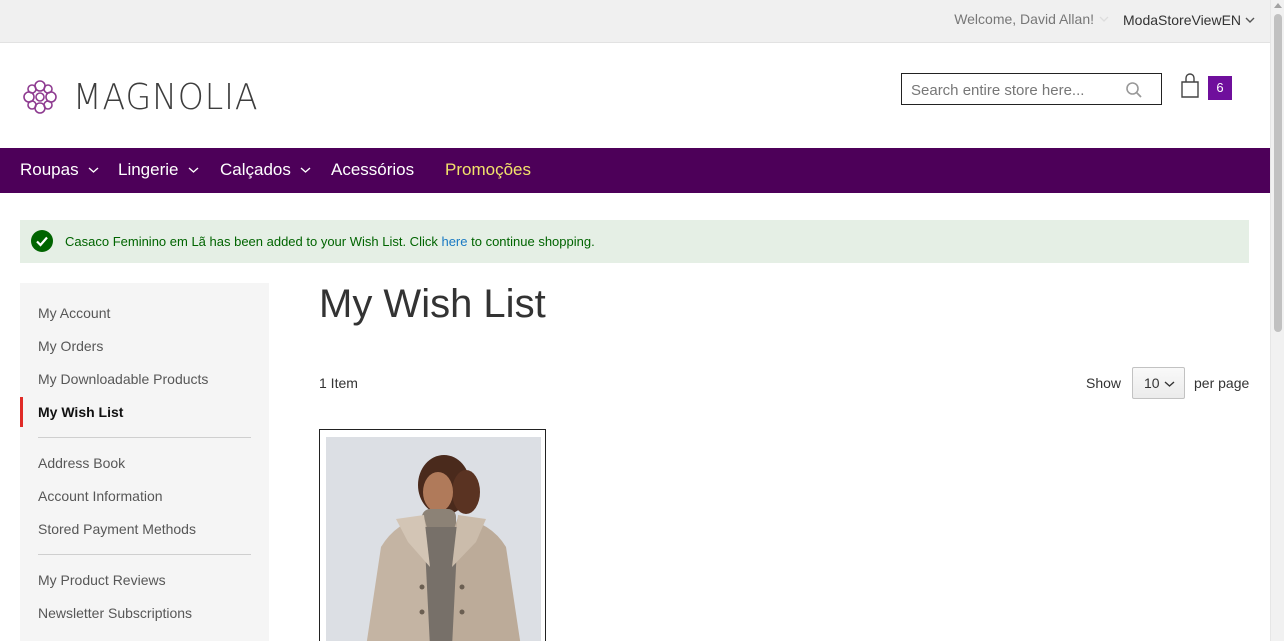  I want to click on scroll-up-arrow-icon, so click(1278, 5).